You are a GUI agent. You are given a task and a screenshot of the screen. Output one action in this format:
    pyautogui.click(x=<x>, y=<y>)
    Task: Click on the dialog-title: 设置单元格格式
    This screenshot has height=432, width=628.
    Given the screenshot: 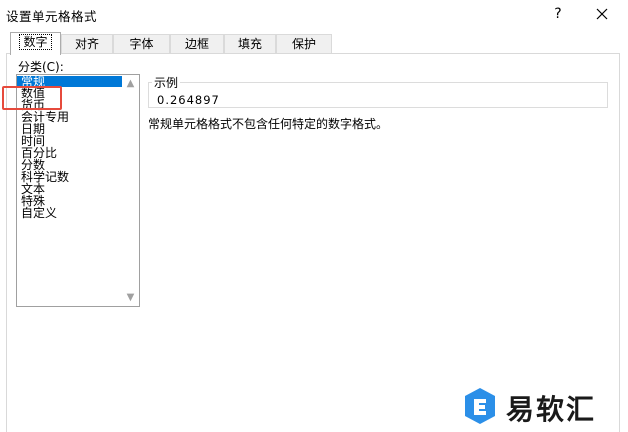 What is the action you would take?
    pyautogui.click(x=52, y=16)
    